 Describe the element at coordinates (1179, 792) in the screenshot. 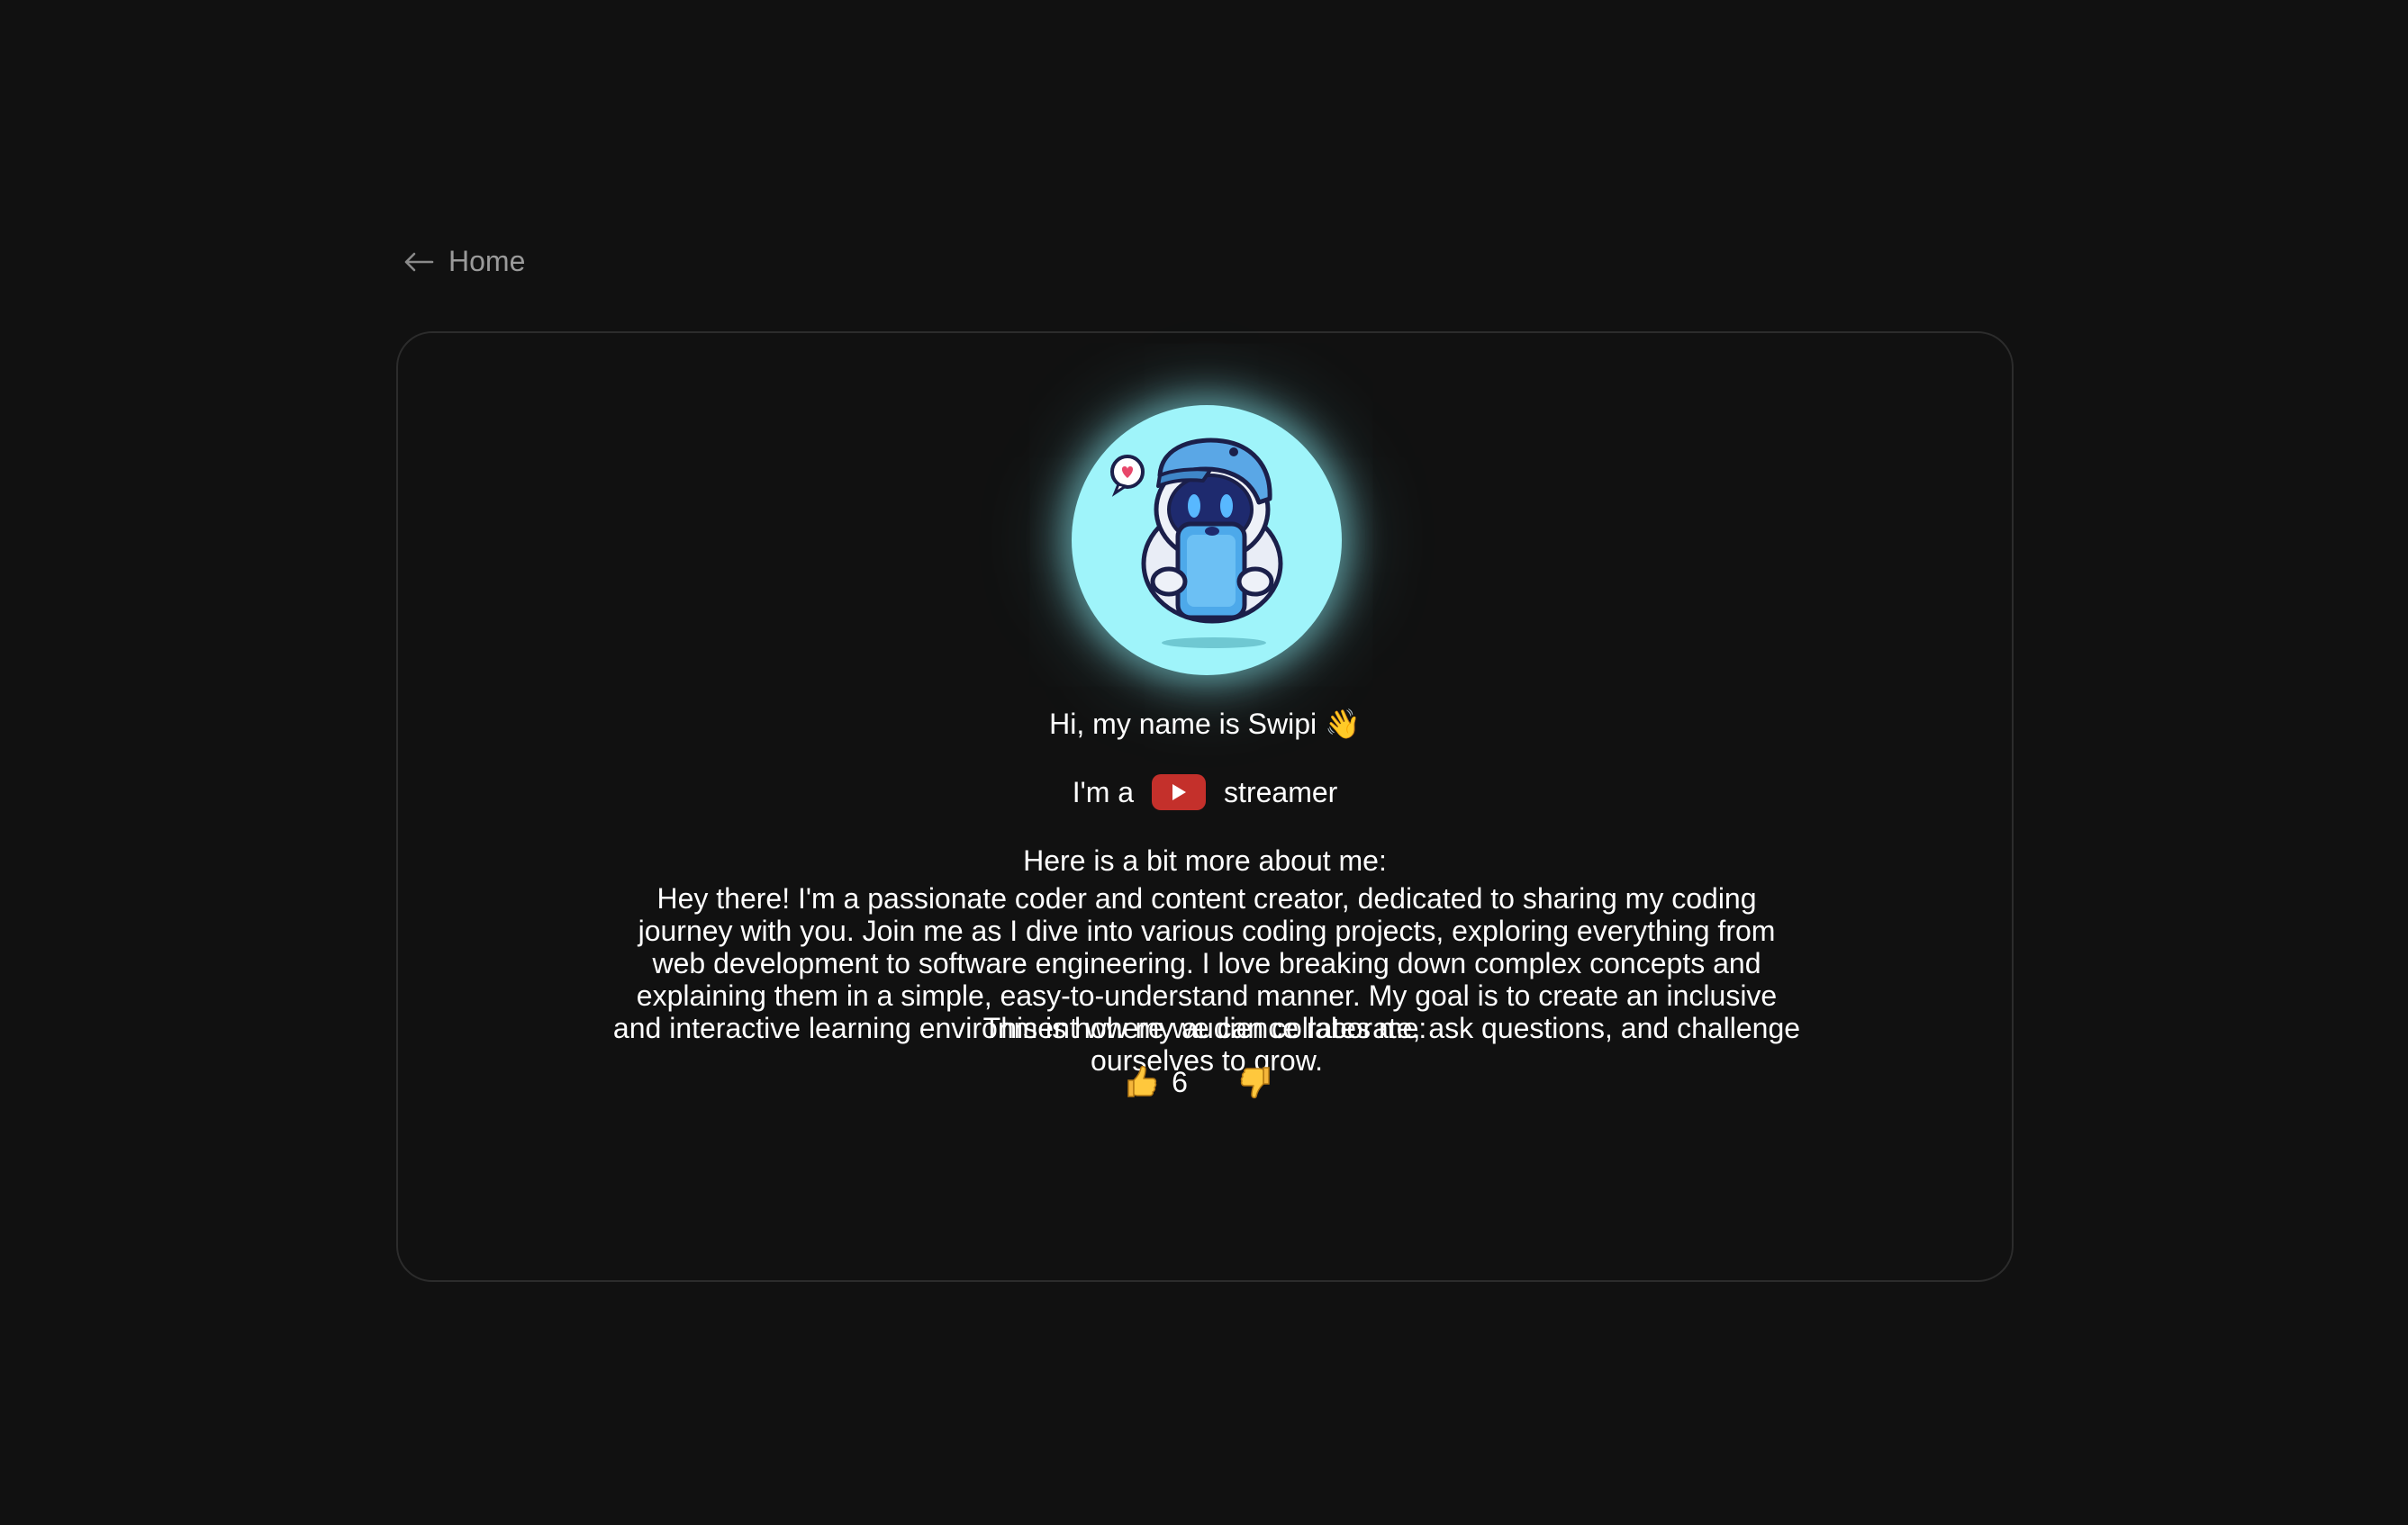

I see `youtube-icon` at that location.